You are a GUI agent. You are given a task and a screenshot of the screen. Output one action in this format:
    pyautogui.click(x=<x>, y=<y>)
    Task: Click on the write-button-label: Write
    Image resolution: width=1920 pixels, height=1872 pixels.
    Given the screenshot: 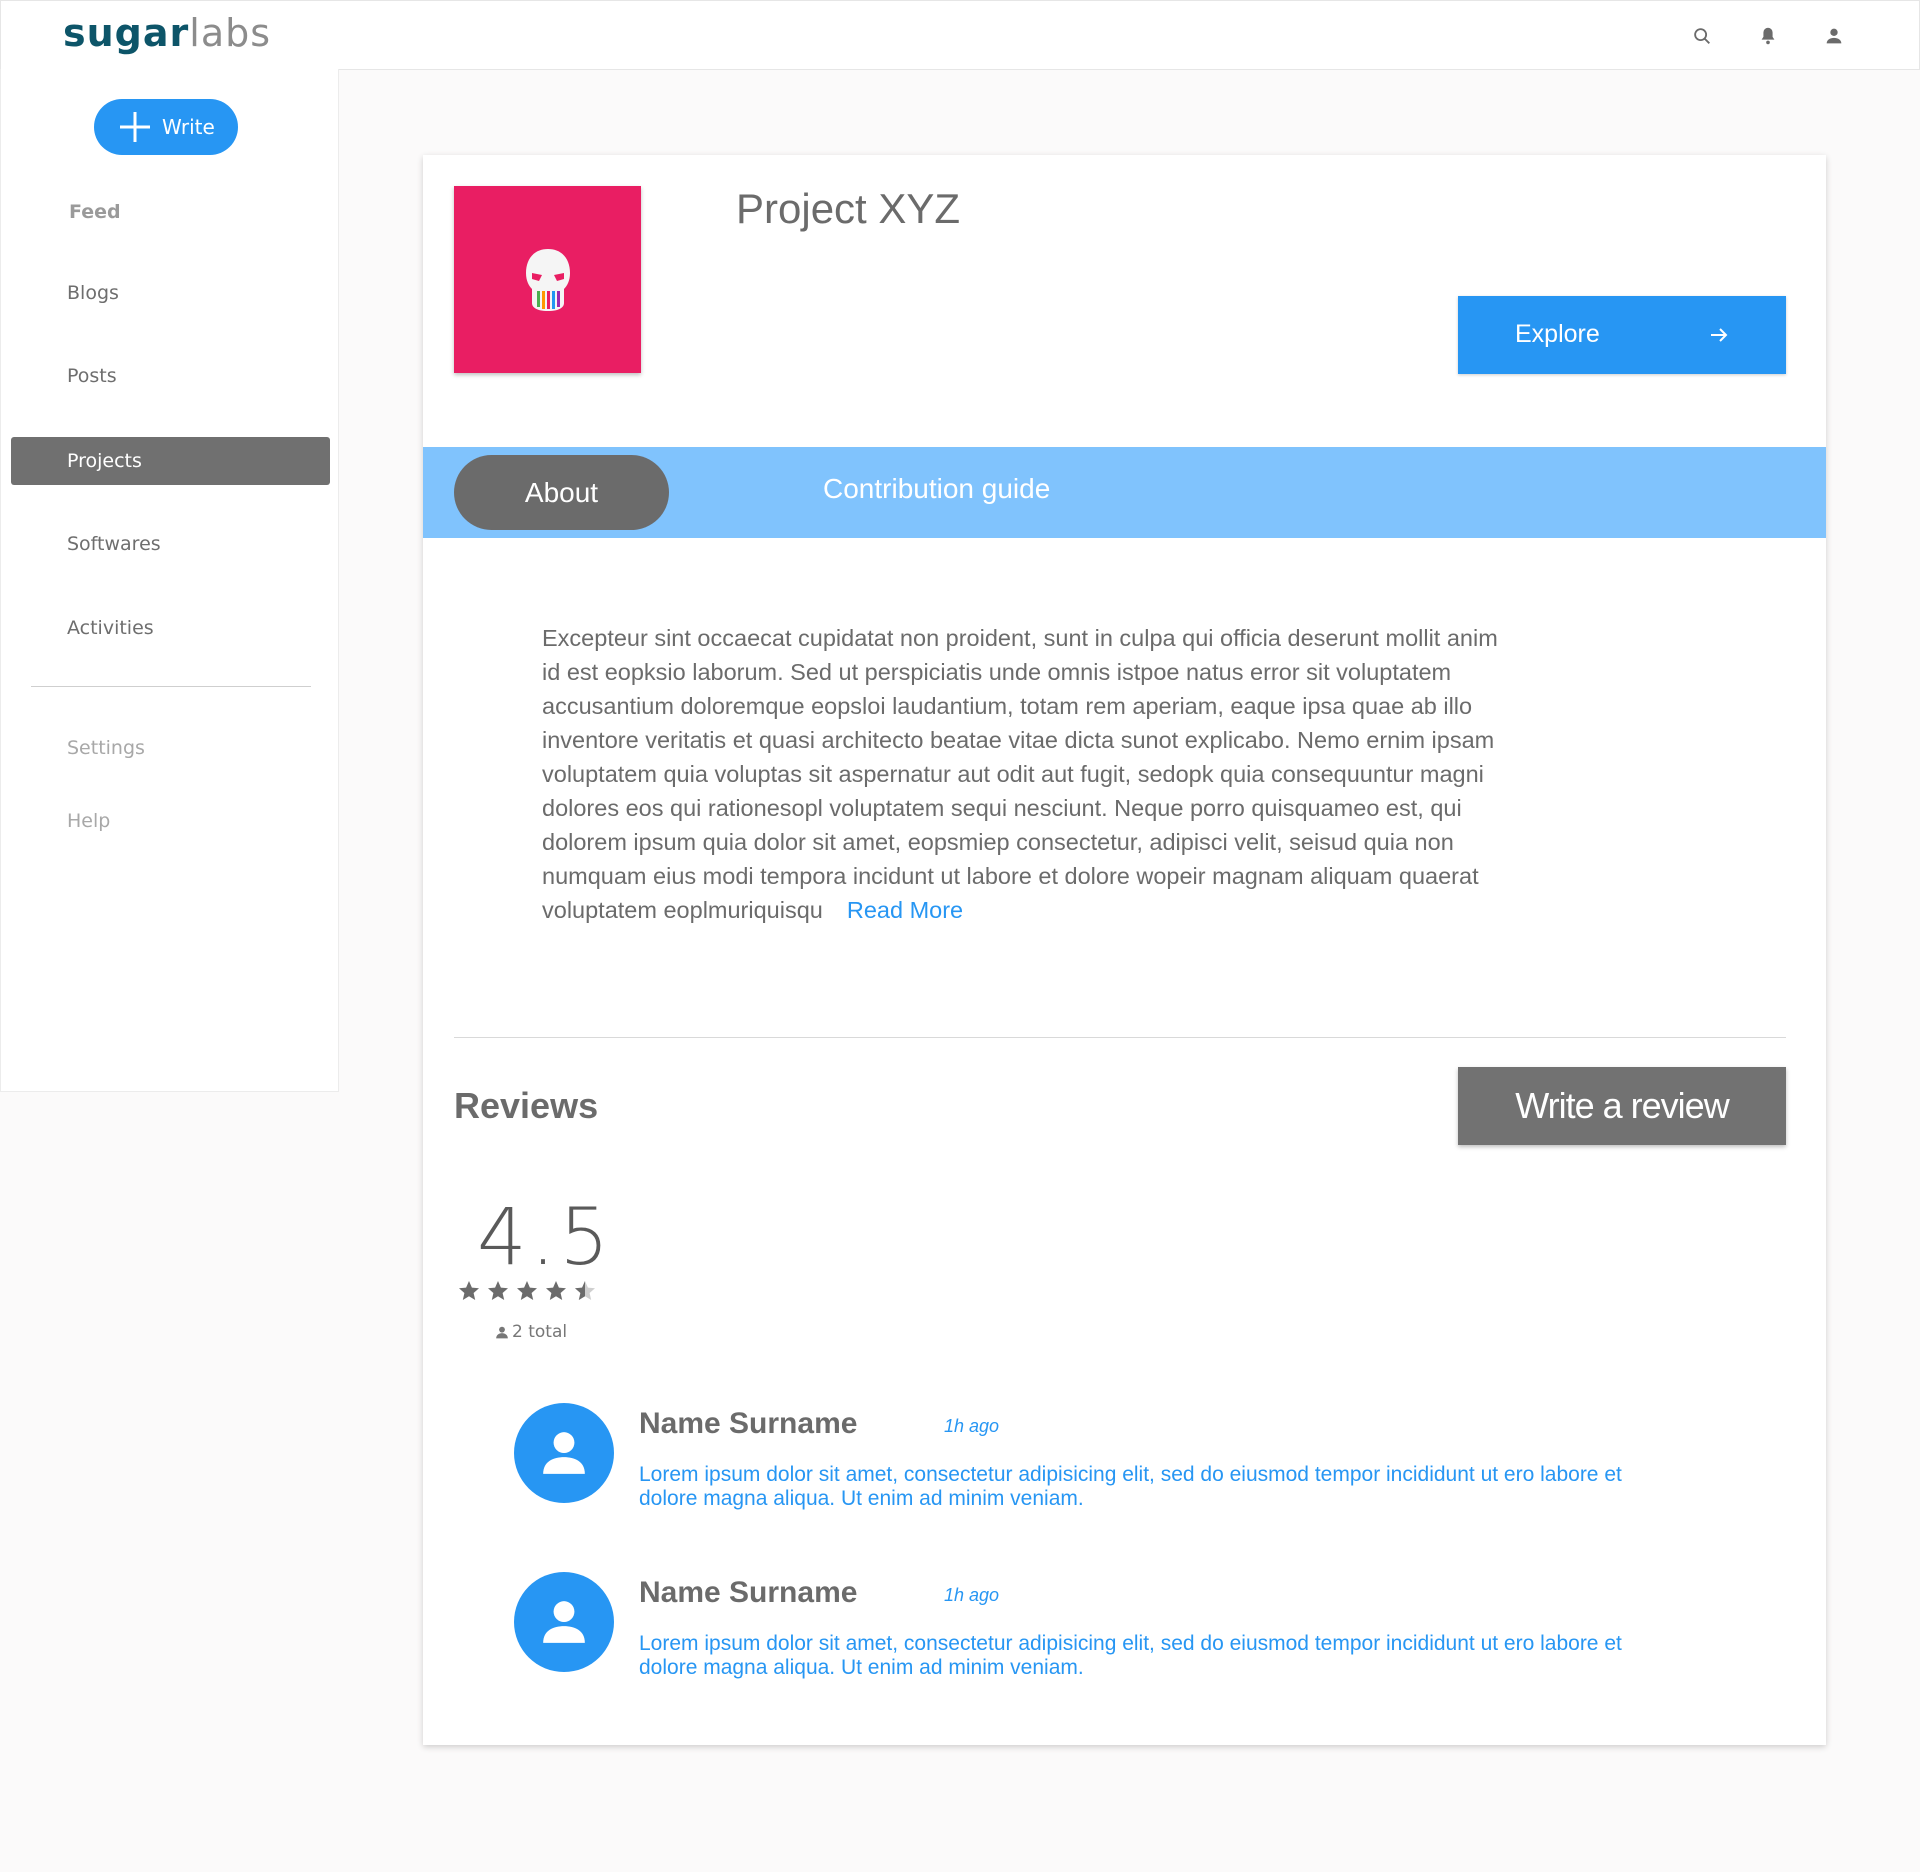 What is the action you would take?
    pyautogui.click(x=188, y=127)
    